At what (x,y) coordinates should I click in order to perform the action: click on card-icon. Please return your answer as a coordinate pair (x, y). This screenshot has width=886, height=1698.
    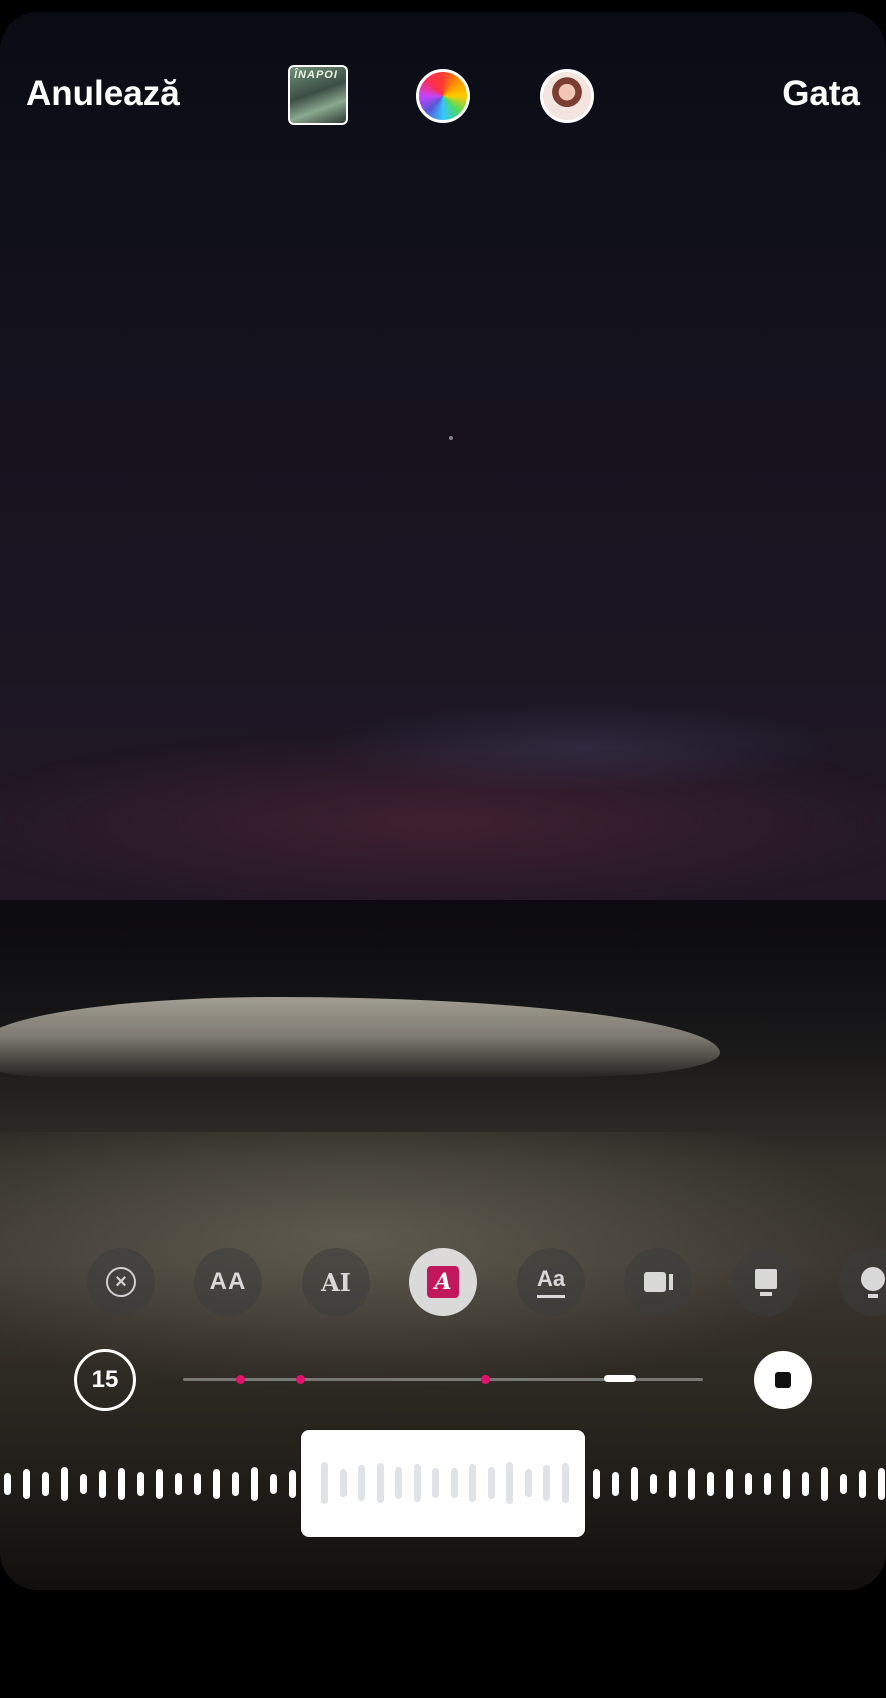
    Looking at the image, I should click on (766, 1282).